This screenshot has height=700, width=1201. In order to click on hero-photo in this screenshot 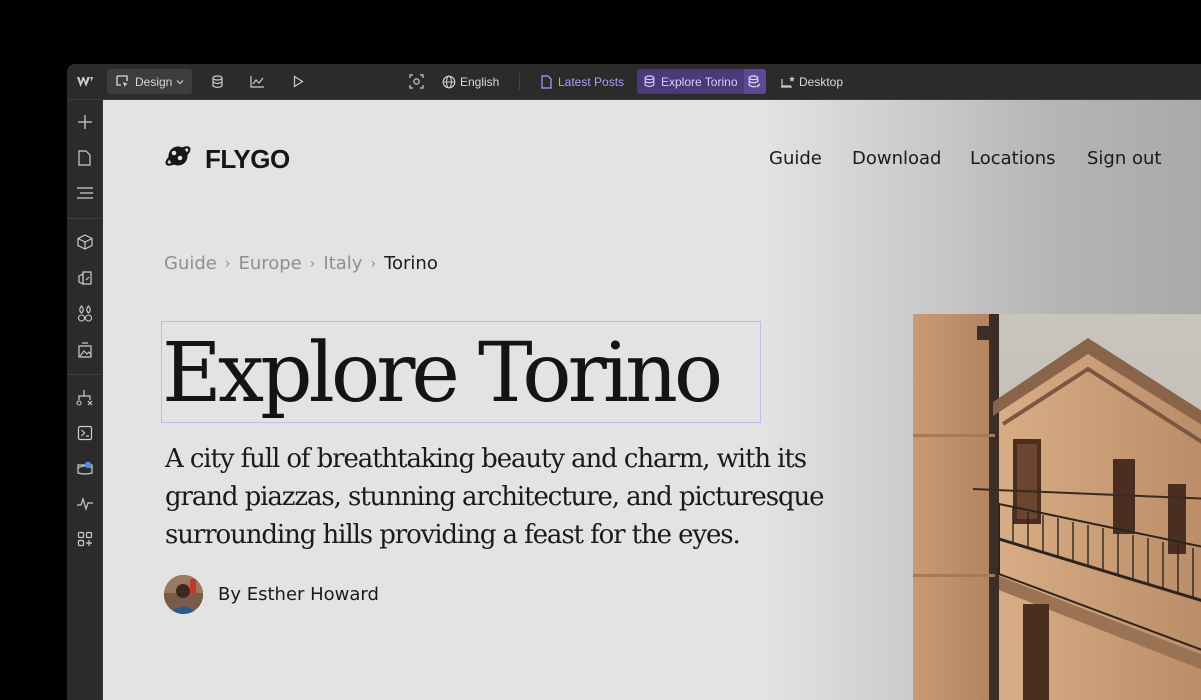, I will do `click(1057, 507)`.